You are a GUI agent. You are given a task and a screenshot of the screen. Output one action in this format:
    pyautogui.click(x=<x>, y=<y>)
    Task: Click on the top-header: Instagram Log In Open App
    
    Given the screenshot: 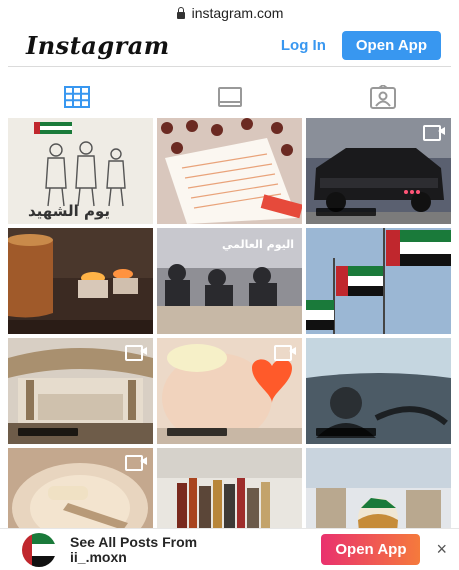 What is the action you would take?
    pyautogui.click(x=229, y=45)
    